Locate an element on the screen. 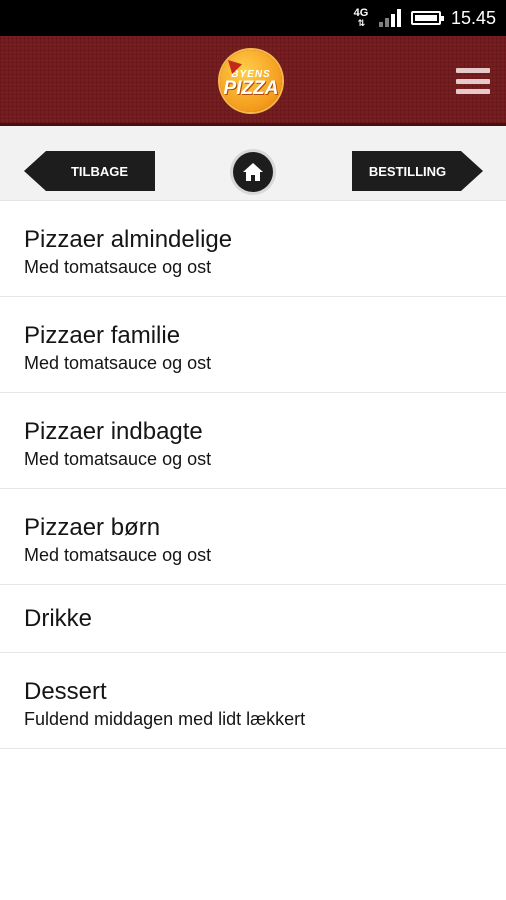 Image resolution: width=506 pixels, height=900 pixels. signal-icon is located at coordinates (389, 18).